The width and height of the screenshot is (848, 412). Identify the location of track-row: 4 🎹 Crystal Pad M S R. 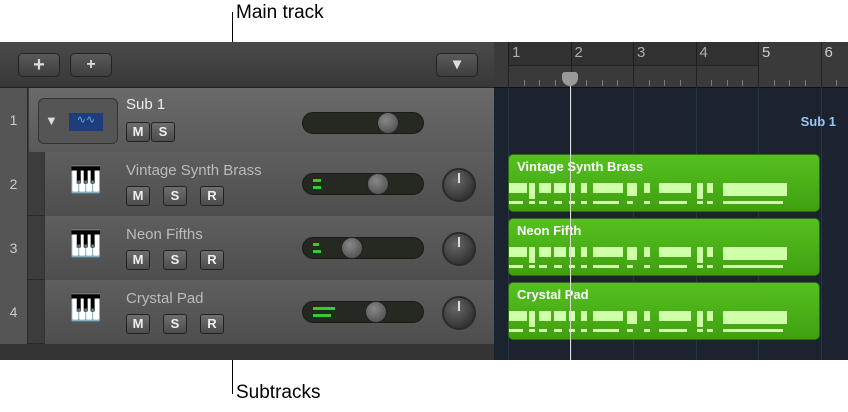
(247, 312).